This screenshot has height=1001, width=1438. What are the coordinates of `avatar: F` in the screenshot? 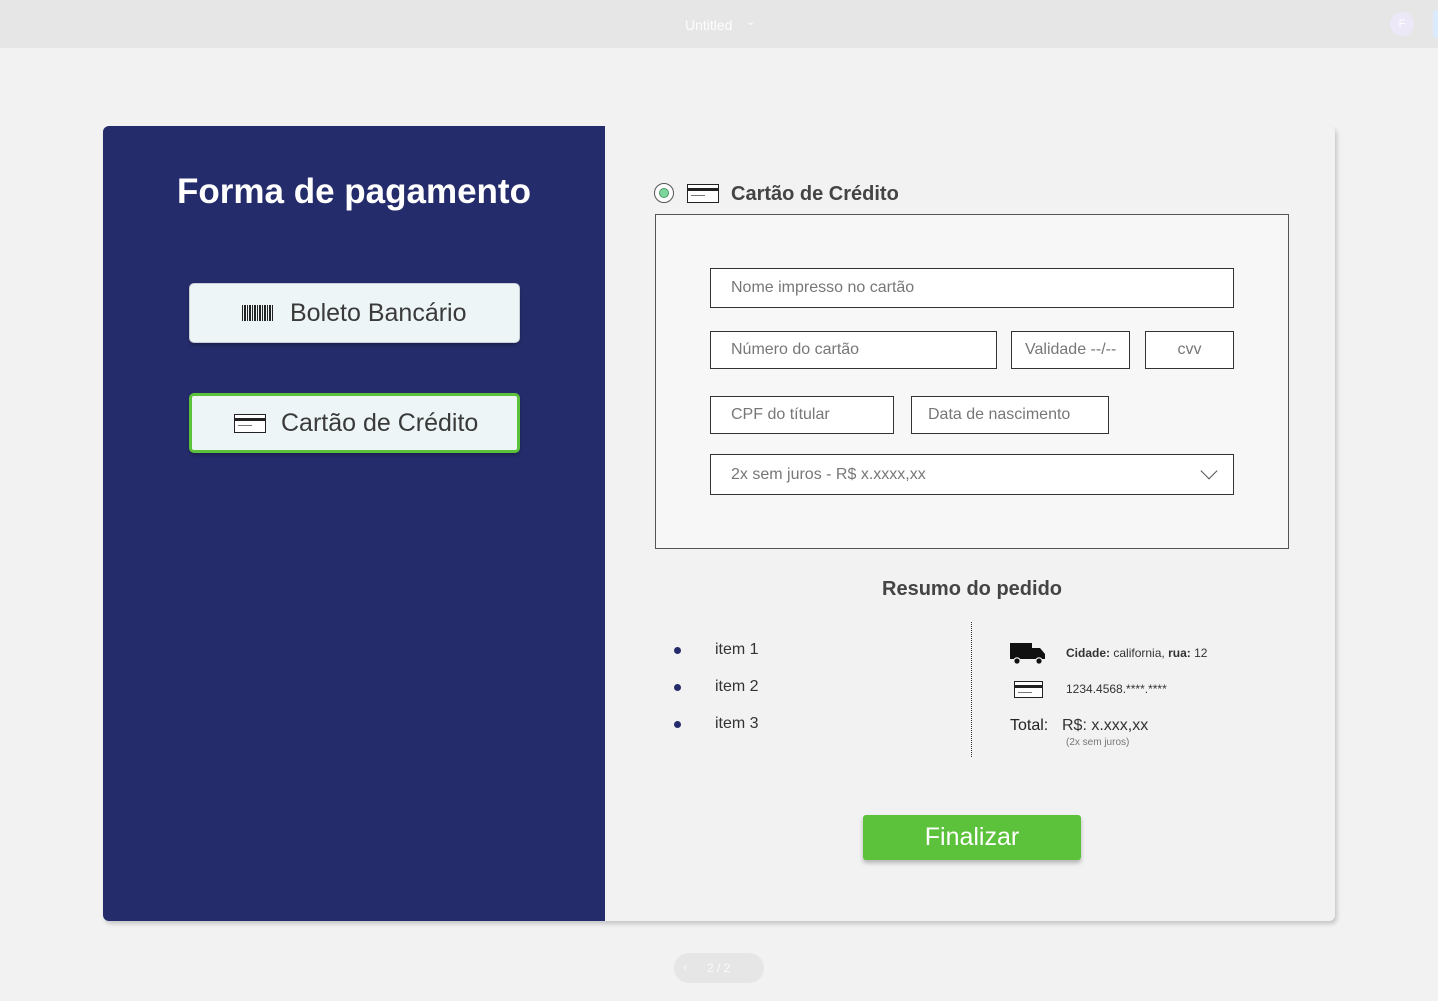 It's located at (1402, 24).